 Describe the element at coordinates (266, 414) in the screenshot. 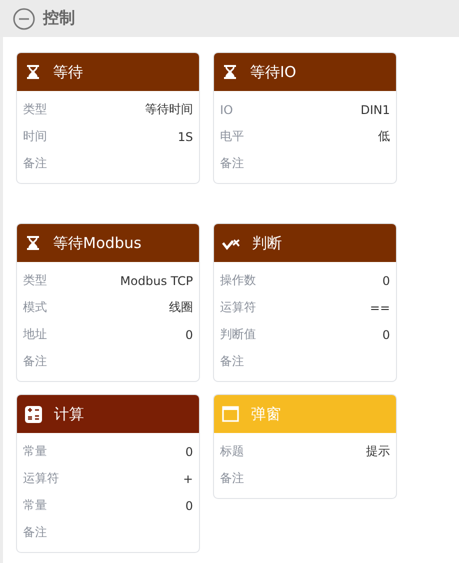

I see `card-title: 弹窗` at that location.